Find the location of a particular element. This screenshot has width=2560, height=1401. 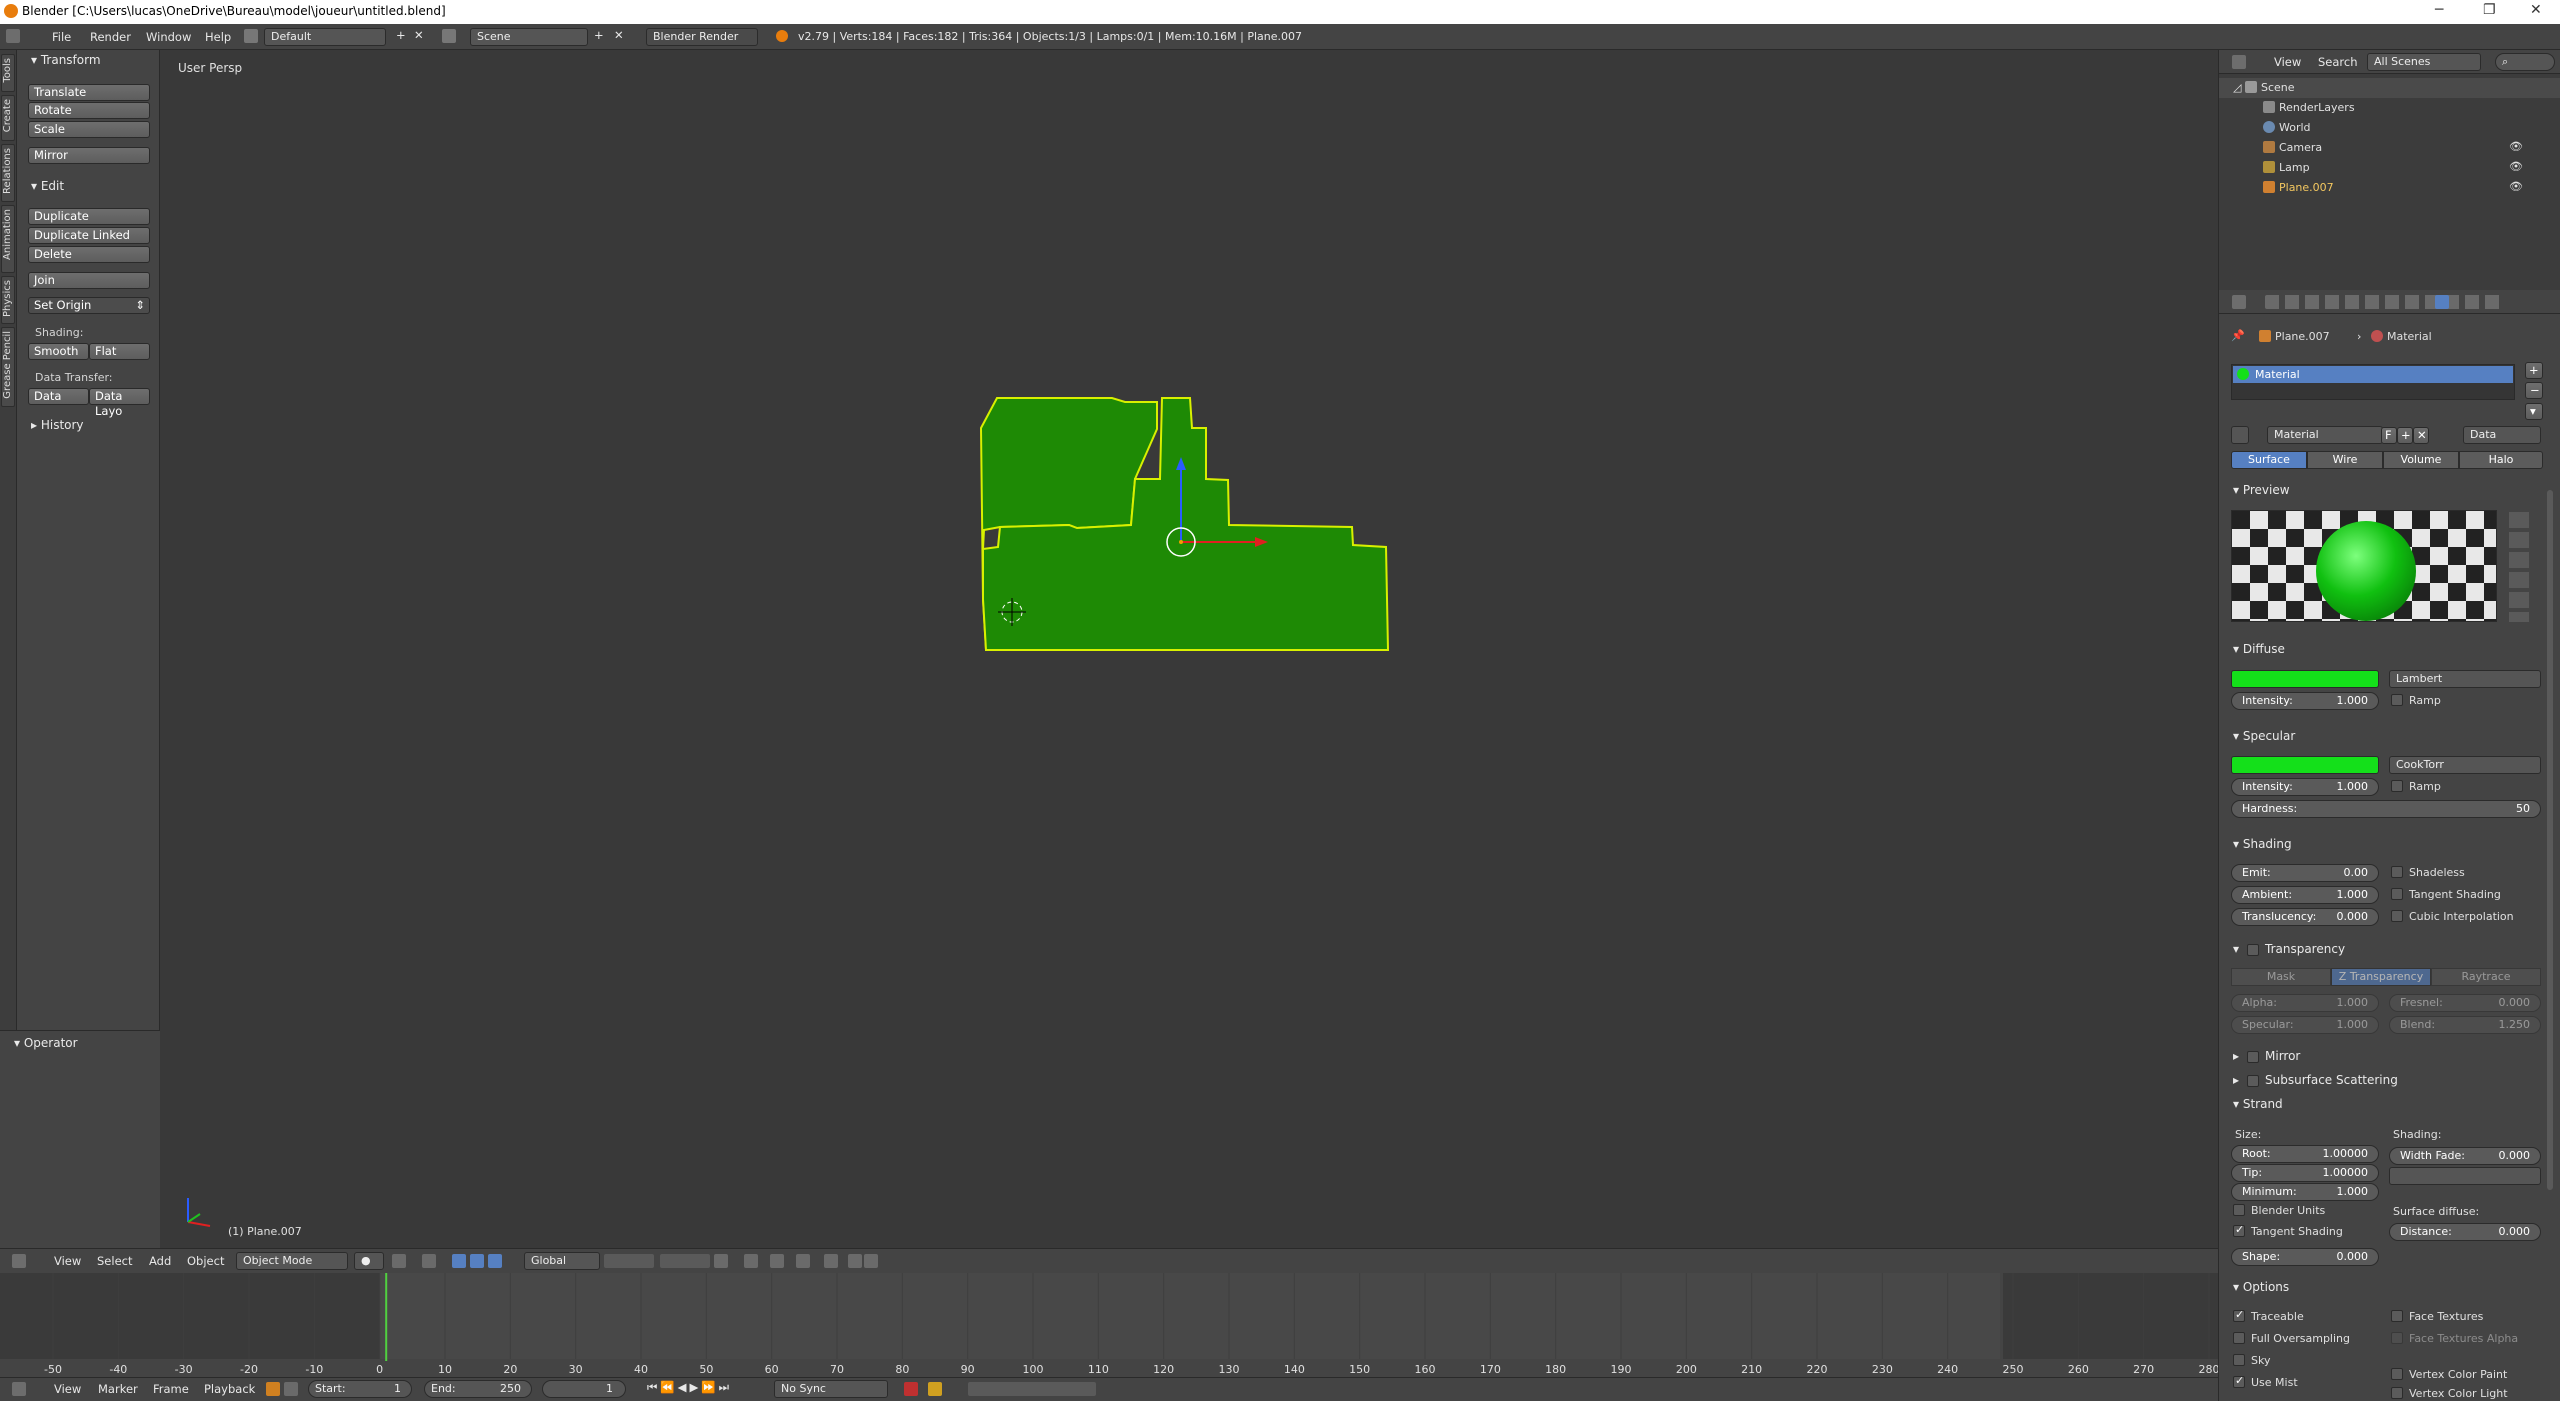

specular-color-swatch is located at coordinates (2305, 765).